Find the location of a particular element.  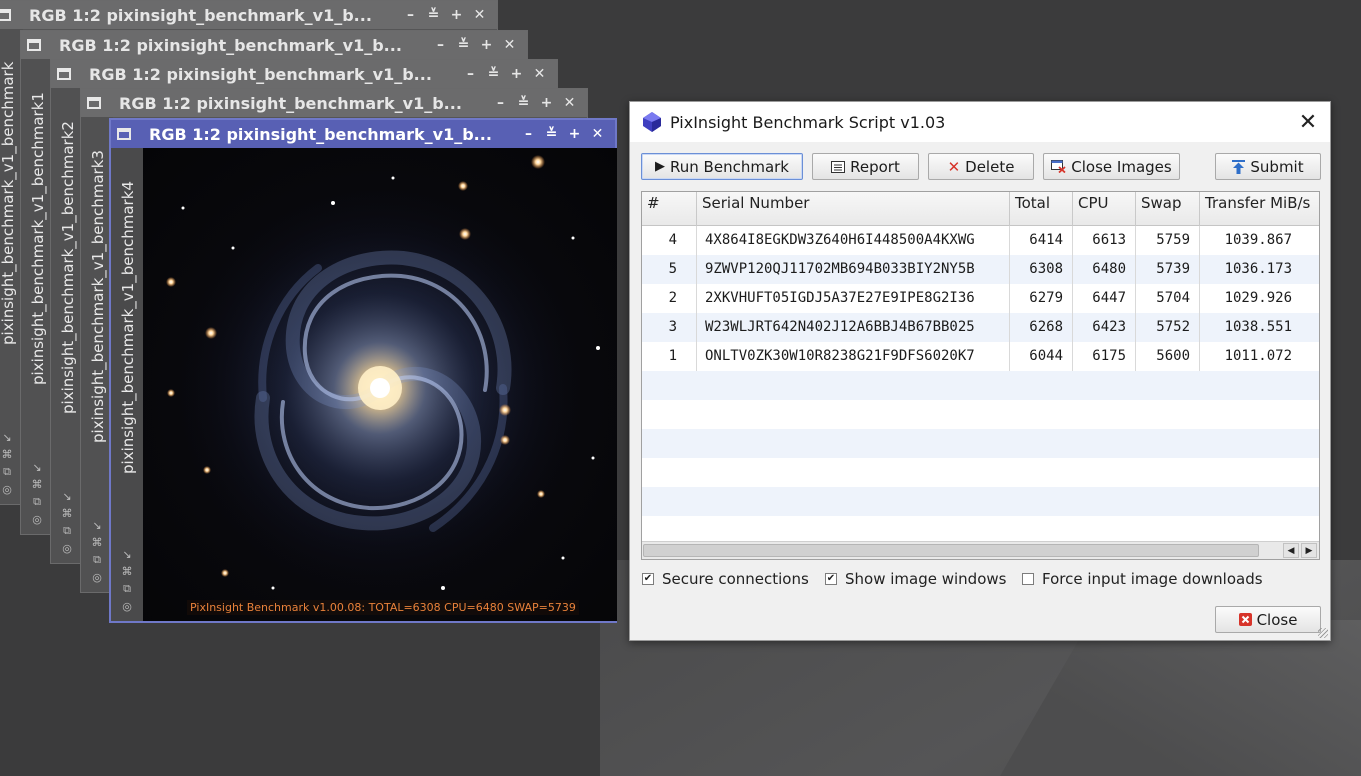

scrollbar-thumb is located at coordinates (951, 550).